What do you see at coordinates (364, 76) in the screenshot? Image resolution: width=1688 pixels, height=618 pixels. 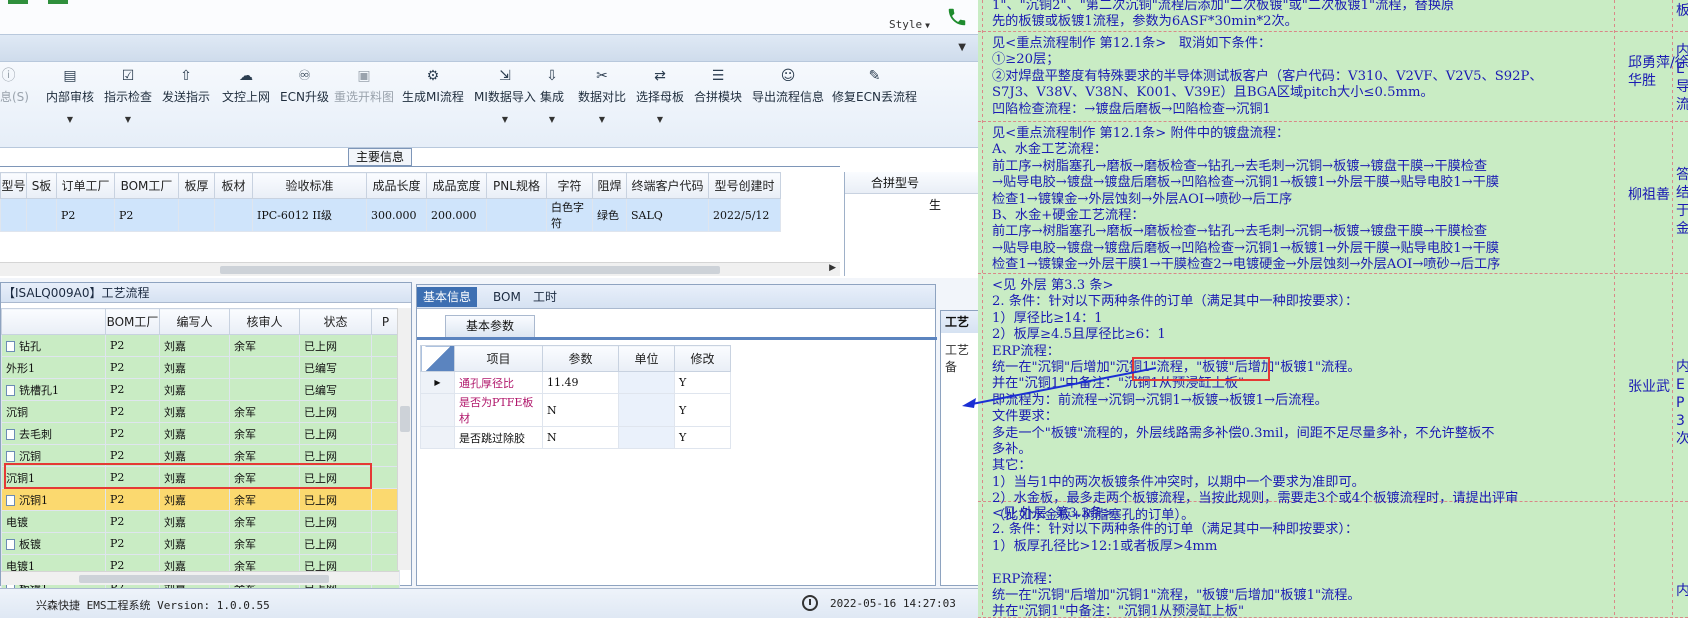 I see `image-icon: ▣` at bounding box center [364, 76].